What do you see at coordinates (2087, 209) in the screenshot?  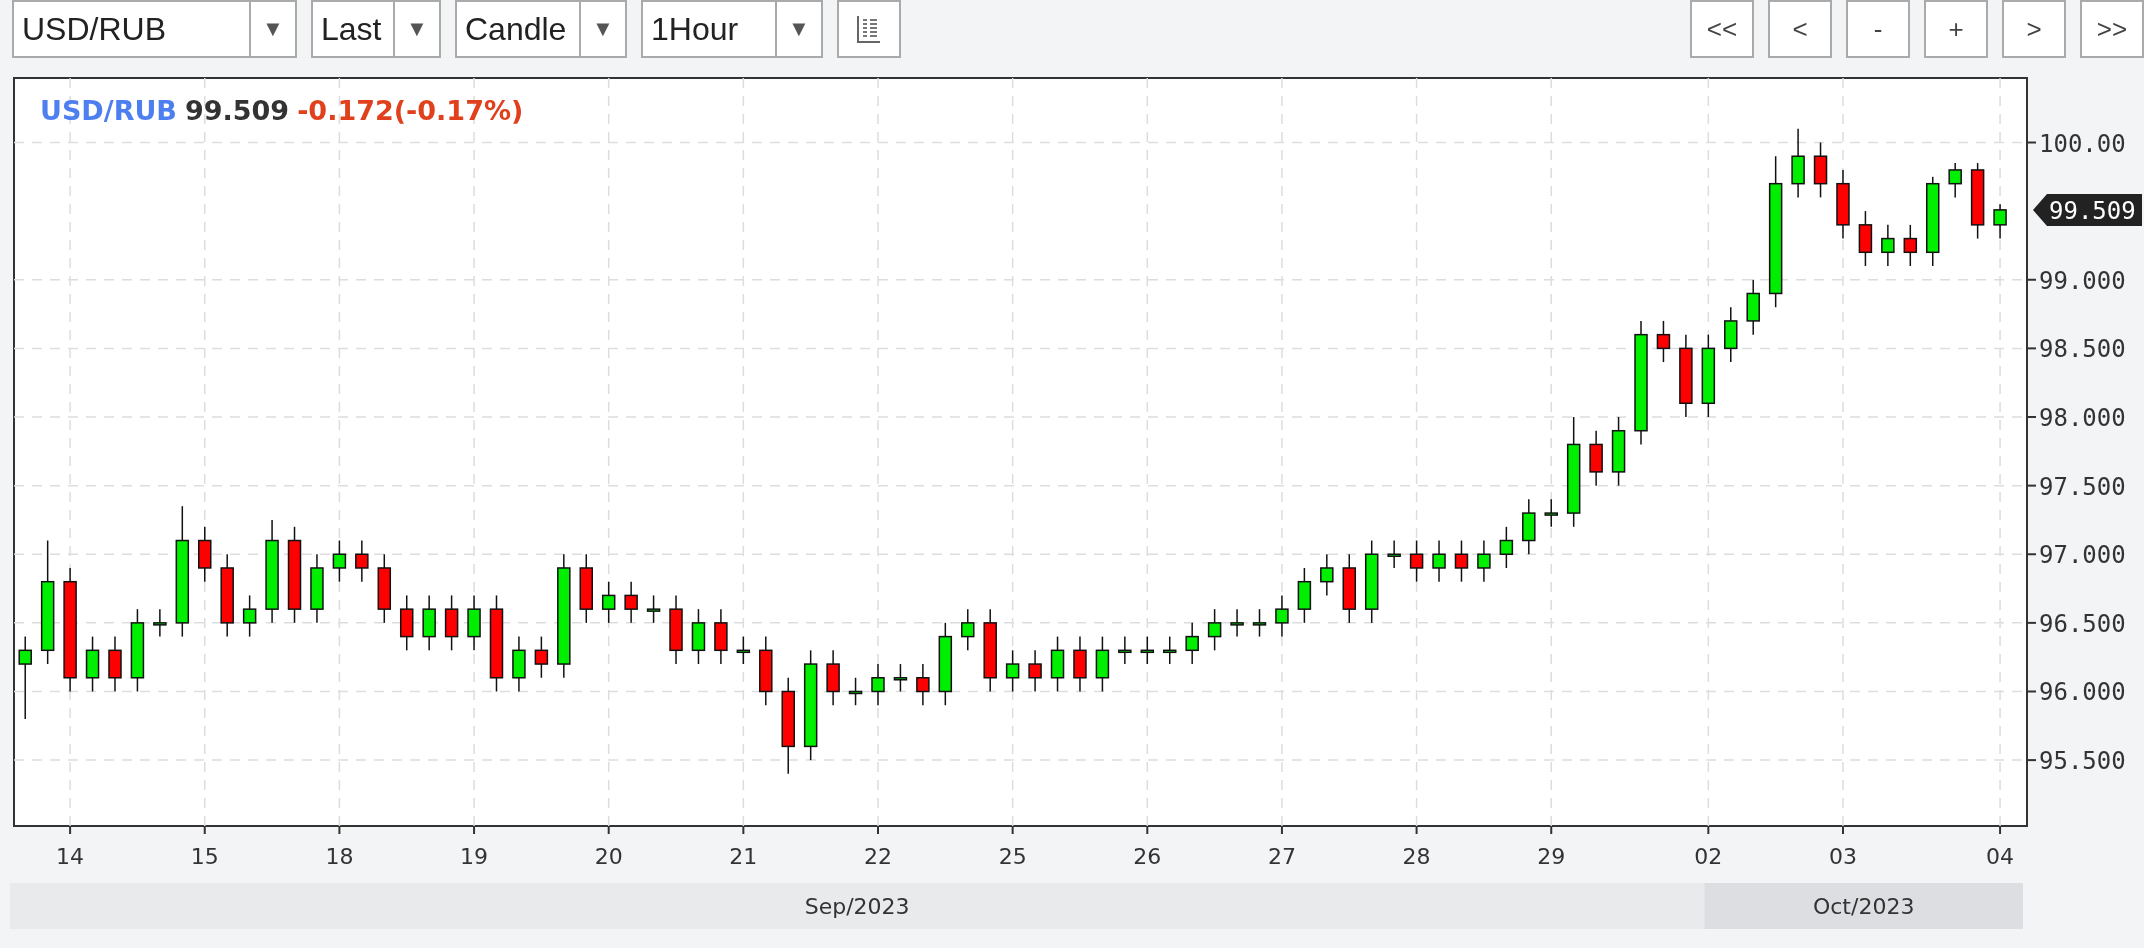 I see `last-price-tag: 99.509` at bounding box center [2087, 209].